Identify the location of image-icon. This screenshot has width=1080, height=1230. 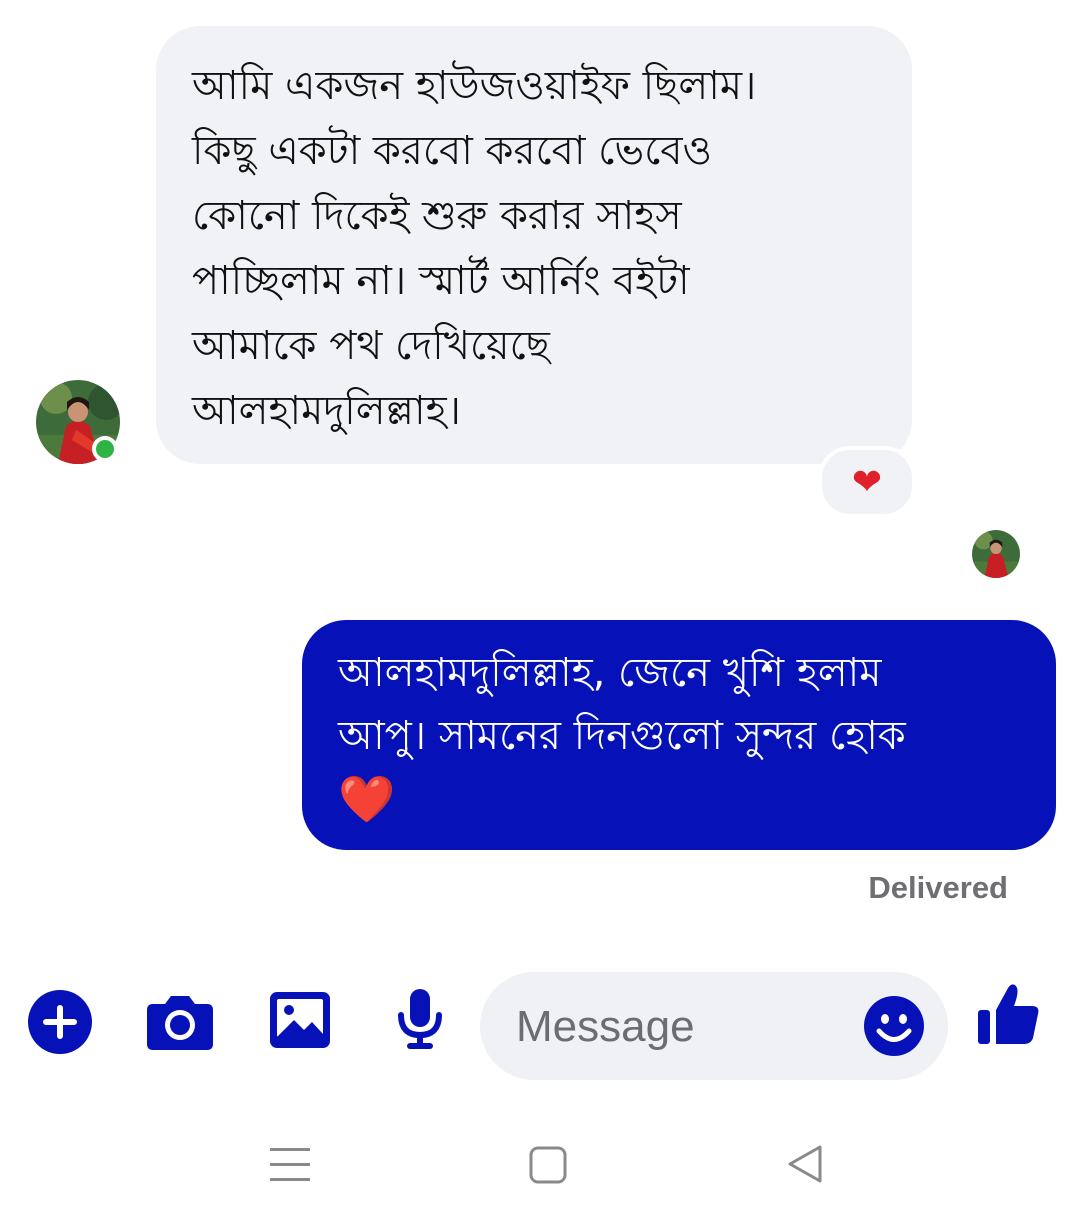
(300, 1022).